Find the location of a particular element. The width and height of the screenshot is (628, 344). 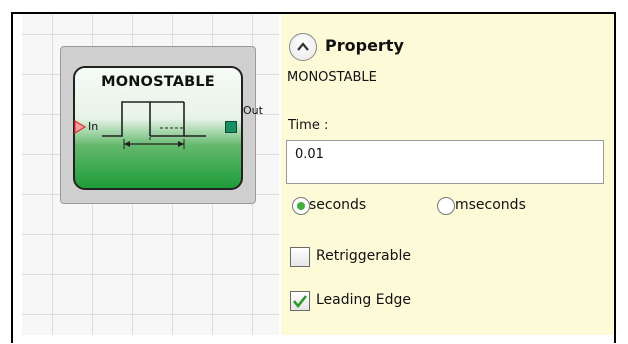

retriggerable-checkbox is located at coordinates (300, 257).